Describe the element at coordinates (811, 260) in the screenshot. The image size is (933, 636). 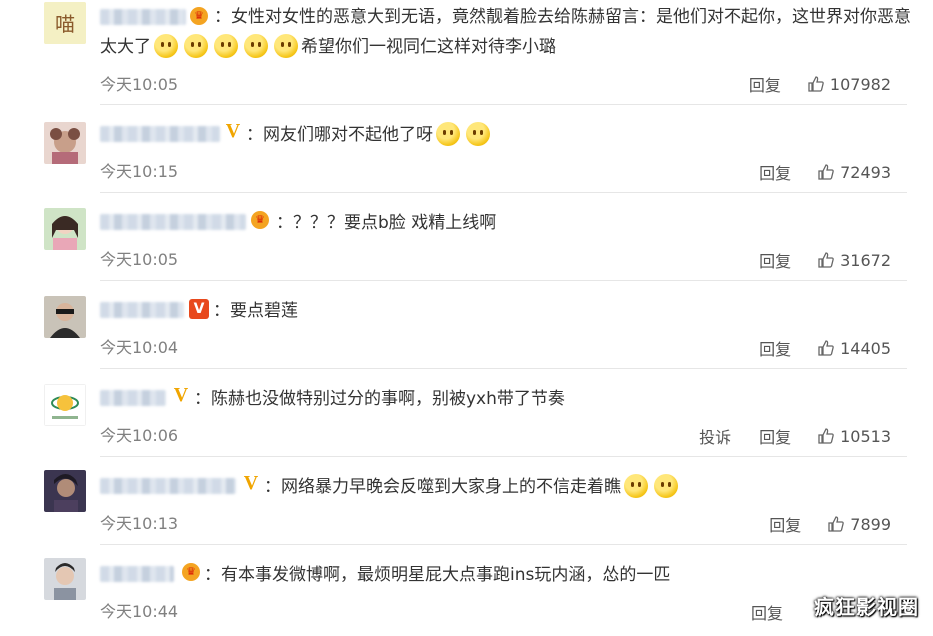
I see `comment-actions: 回复 31672` at that location.